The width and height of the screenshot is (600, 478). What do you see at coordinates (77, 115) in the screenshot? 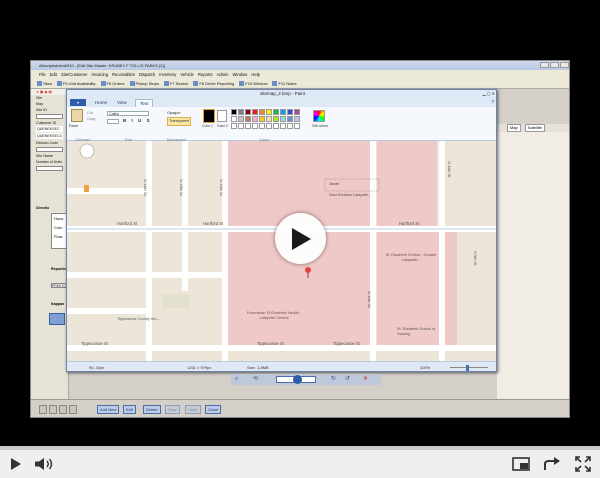
I see `paste-icon` at bounding box center [77, 115].